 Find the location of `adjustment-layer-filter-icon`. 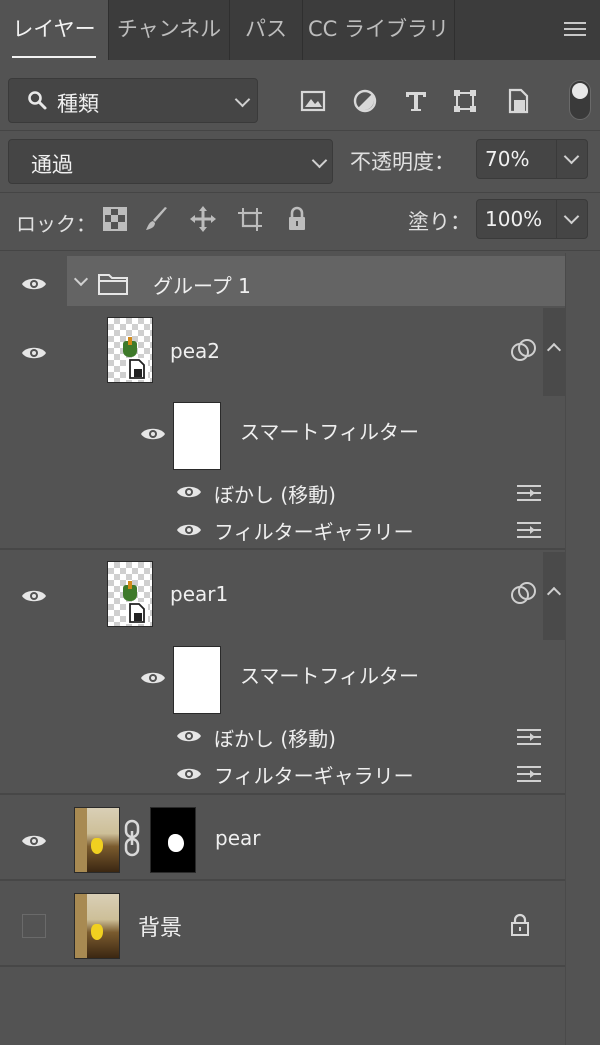

adjustment-layer-filter-icon is located at coordinates (365, 101).